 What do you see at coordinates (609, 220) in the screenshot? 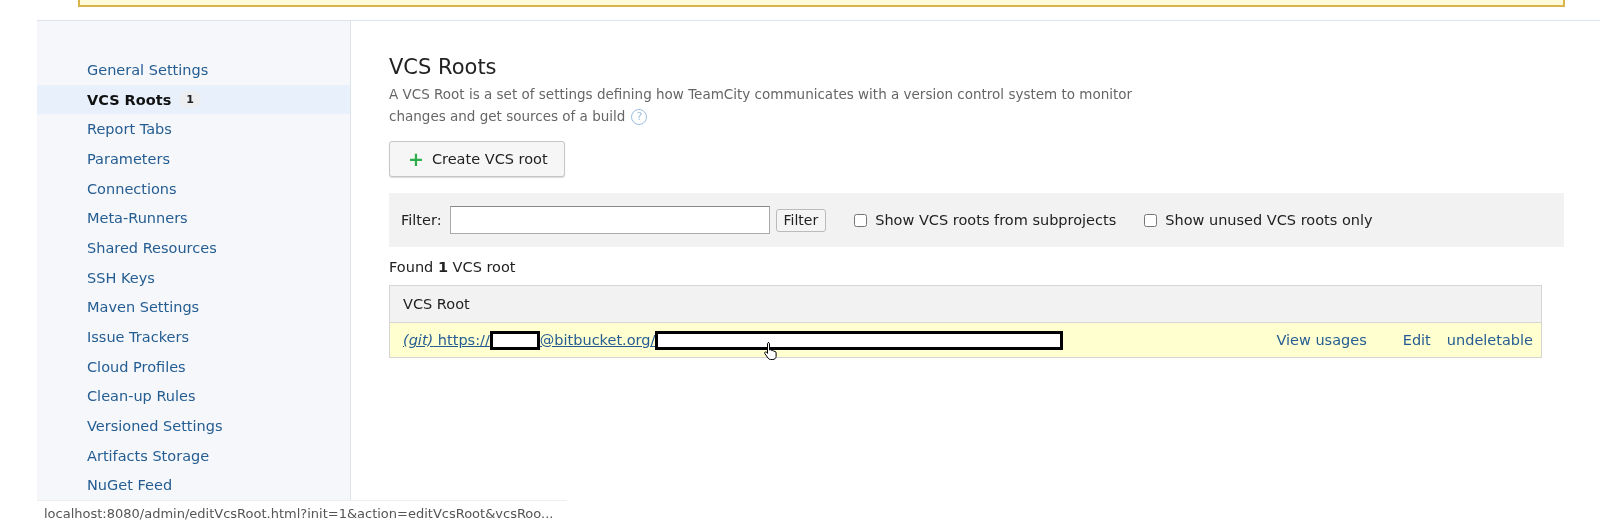
I see `filter-field` at bounding box center [609, 220].